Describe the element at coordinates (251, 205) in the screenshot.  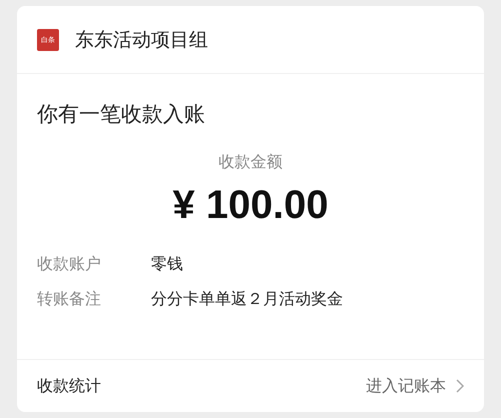
I see `amount-value: ¥ 100.00` at that location.